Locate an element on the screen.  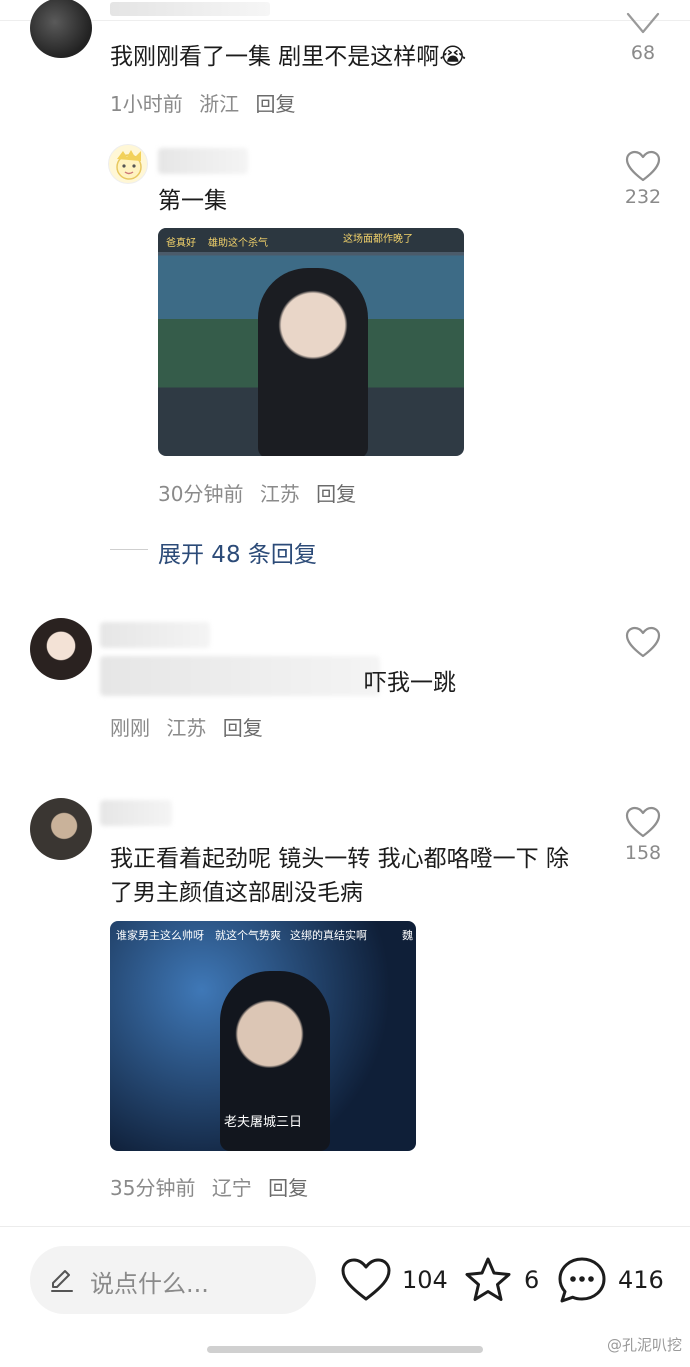
character-figure is located at coordinates (313, 362).